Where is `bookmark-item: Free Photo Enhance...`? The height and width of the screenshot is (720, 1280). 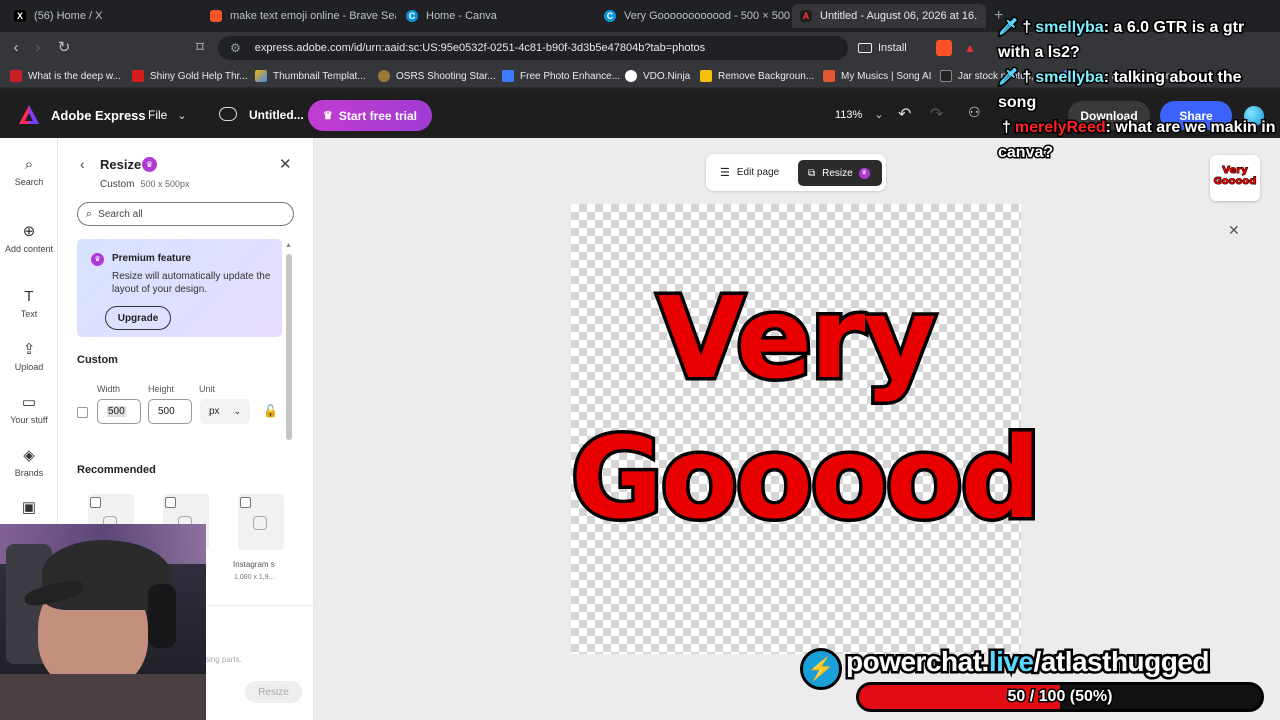
bookmark-item: Free Photo Enhance... is located at coordinates (561, 76).